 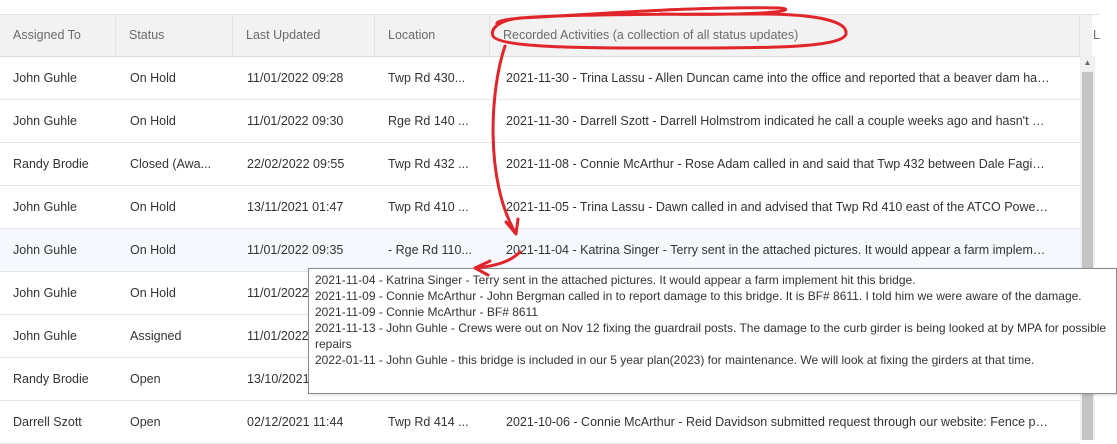 What do you see at coordinates (295, 78) in the screenshot?
I see `cell-last-updated: 11/01/2022 09:28` at bounding box center [295, 78].